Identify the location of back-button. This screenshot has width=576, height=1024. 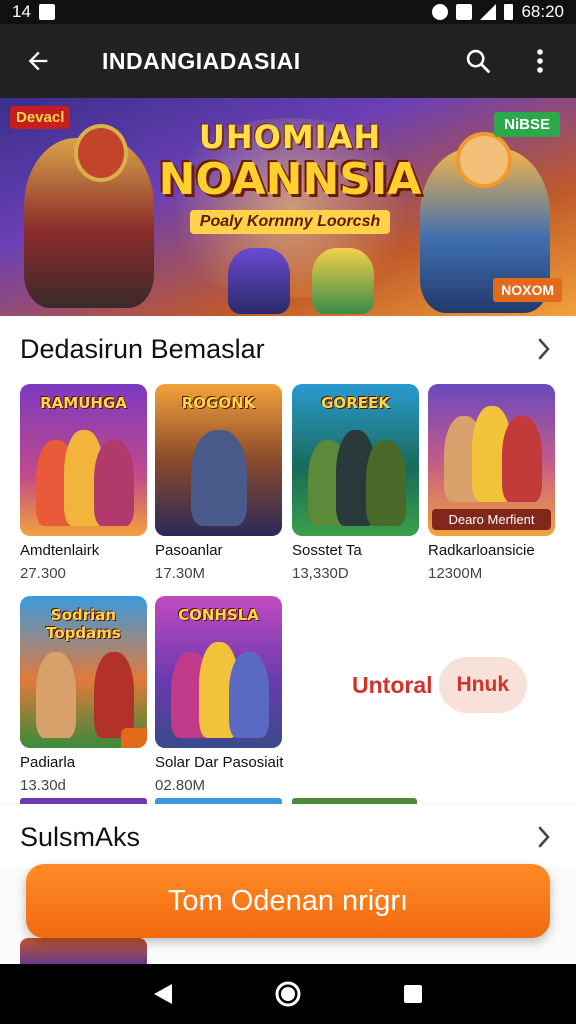
(38, 61).